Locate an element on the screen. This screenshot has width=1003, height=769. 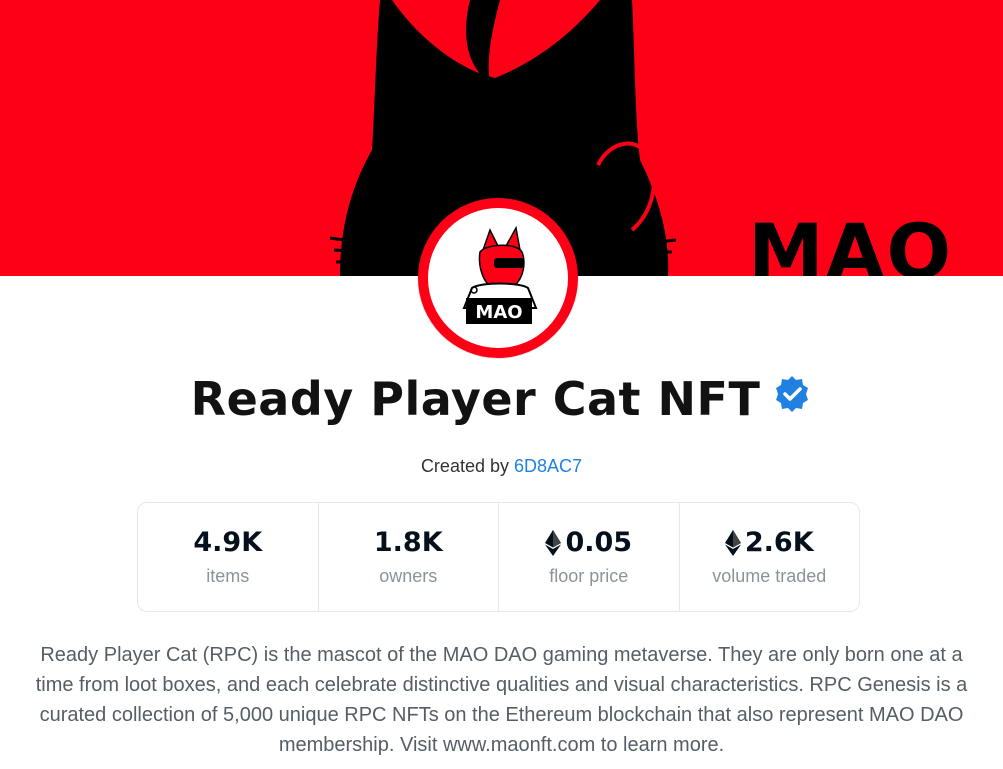
stat-label: floor price is located at coordinates (589, 576).